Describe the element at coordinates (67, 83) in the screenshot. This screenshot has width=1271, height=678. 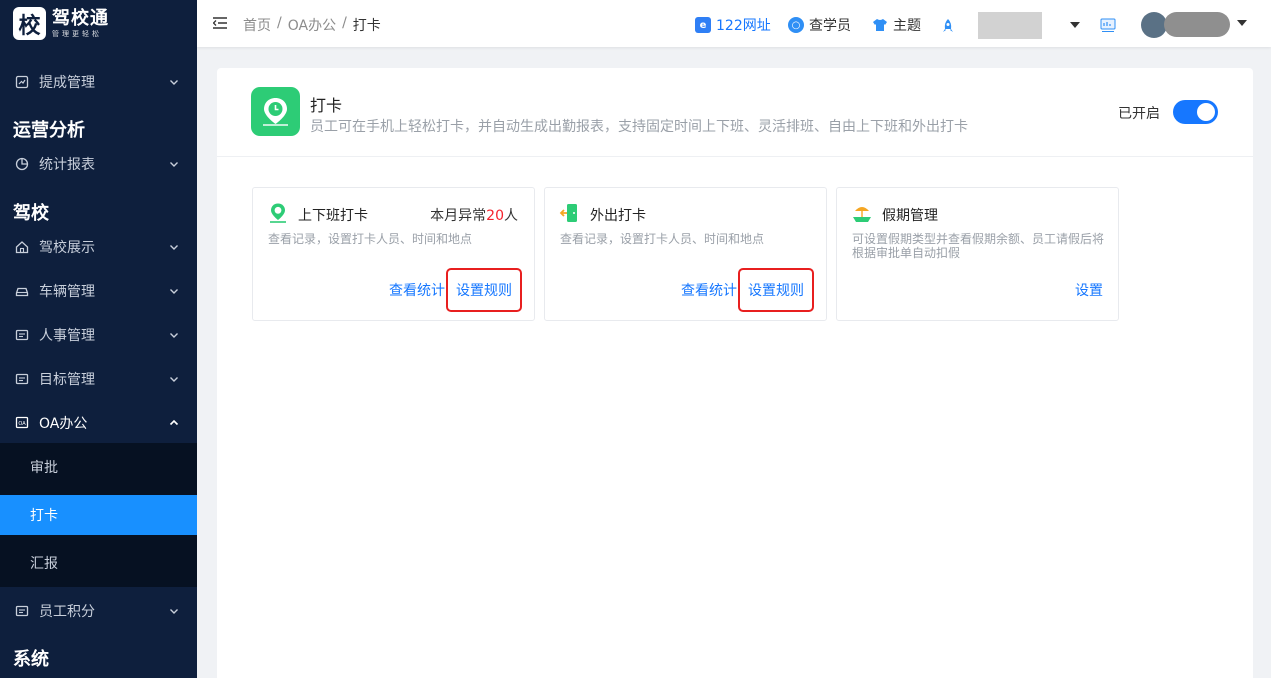
I see `sidebar-item-label: 提成管理` at that location.